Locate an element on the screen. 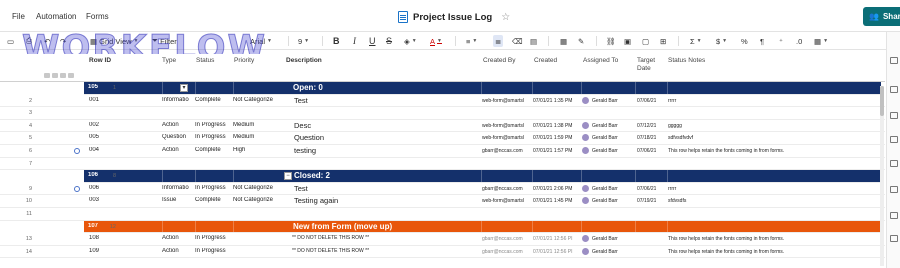 The height and width of the screenshot is (268, 900). cell-target-date: 07/19/21 is located at coordinates (646, 201).